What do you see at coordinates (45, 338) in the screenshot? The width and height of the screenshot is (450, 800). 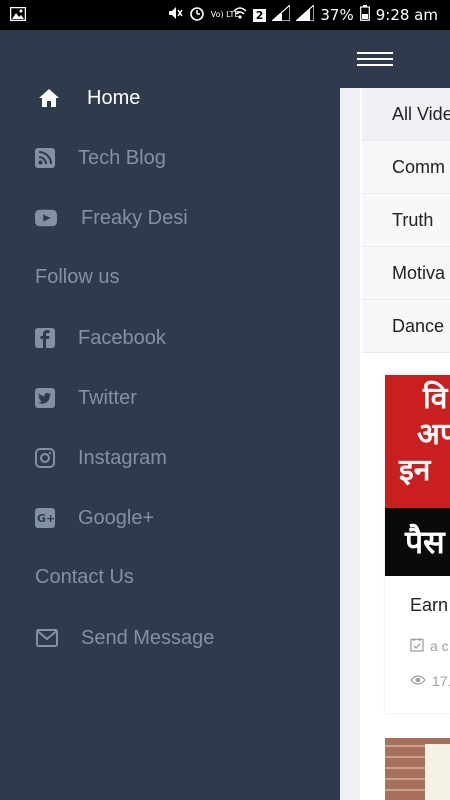 I see `facebook-icon` at bounding box center [45, 338].